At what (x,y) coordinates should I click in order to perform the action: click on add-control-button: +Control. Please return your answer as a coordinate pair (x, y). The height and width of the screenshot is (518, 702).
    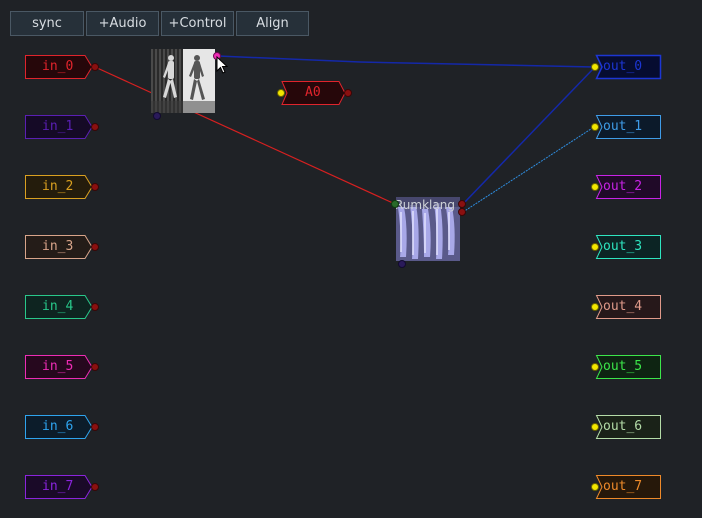
    Looking at the image, I should click on (197, 23).